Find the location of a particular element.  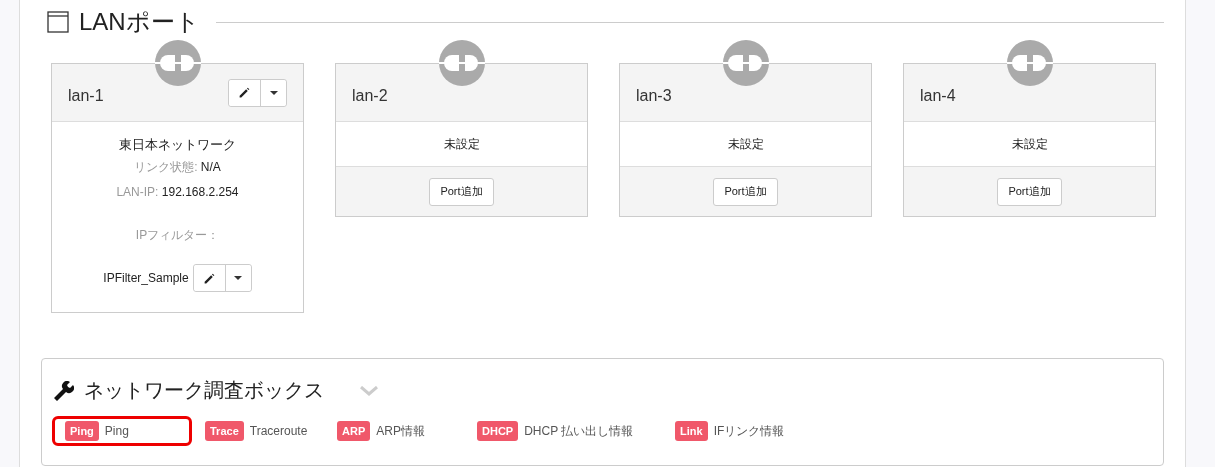

port-name: lan-4 is located at coordinates (938, 95).